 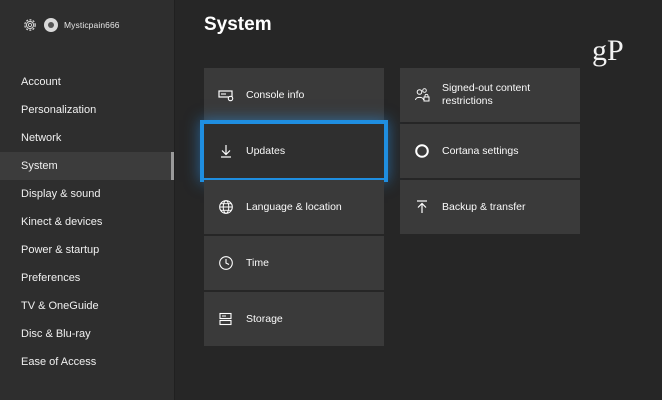 What do you see at coordinates (87, 166) in the screenshot?
I see `sidebar-item-system: System` at bounding box center [87, 166].